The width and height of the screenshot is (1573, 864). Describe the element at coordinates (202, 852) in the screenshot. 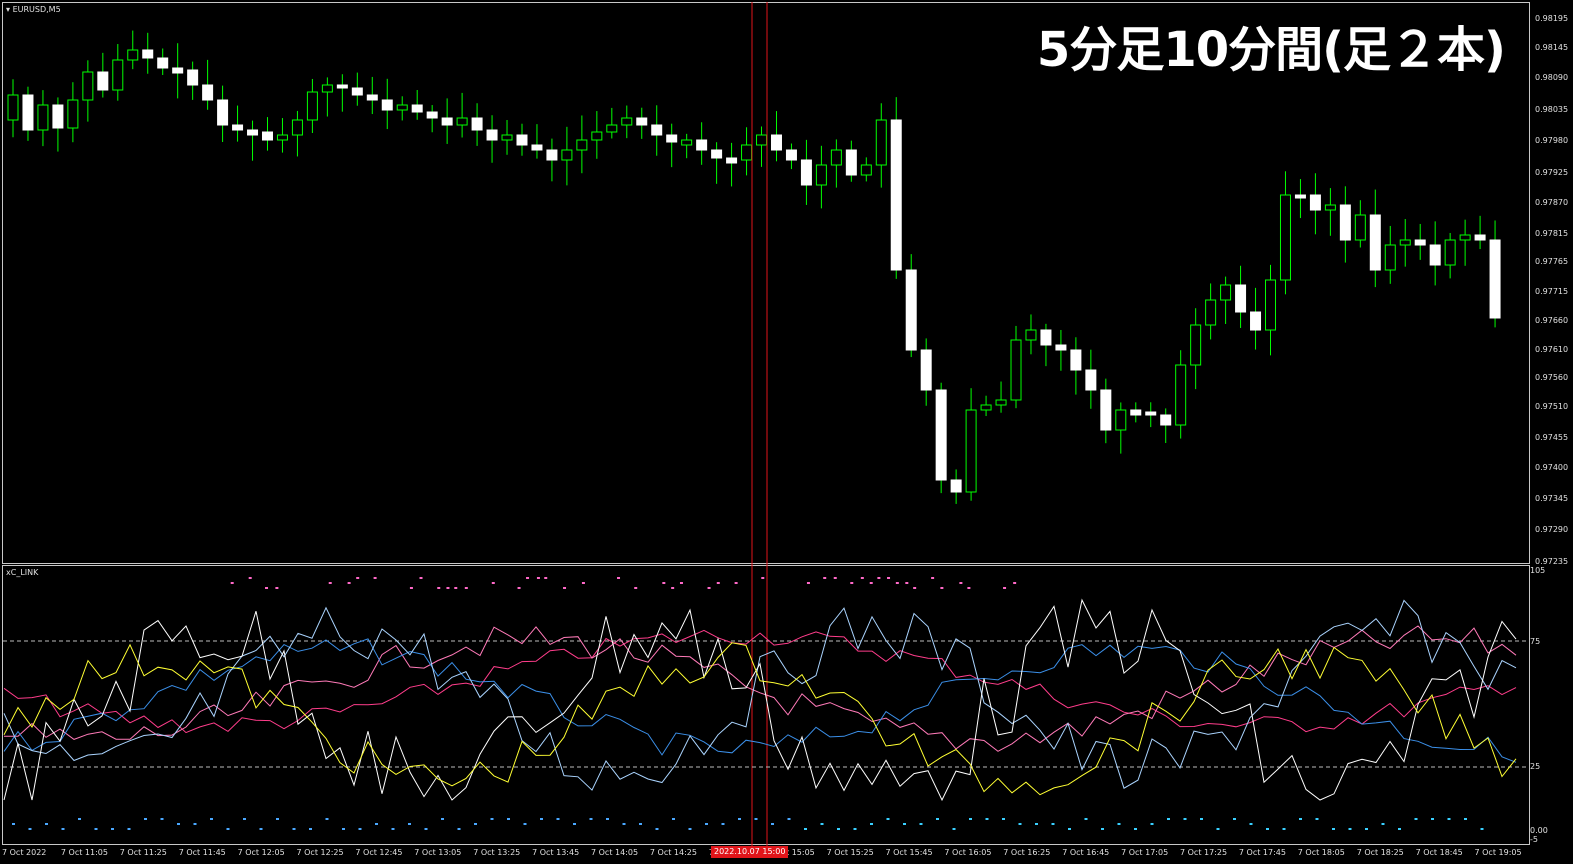

I see `time-tick-label: 7 Oct 11:45` at that location.